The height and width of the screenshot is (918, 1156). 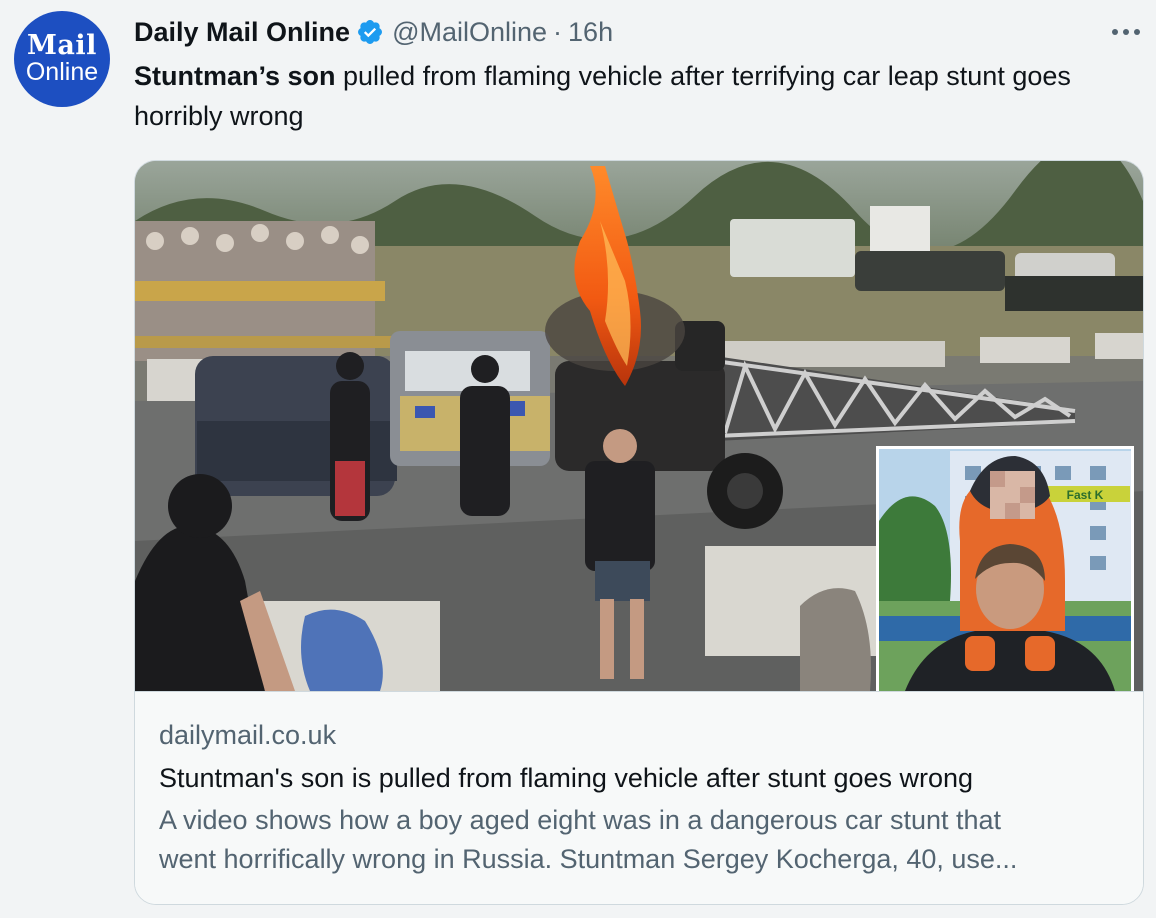 What do you see at coordinates (1126, 32) in the screenshot?
I see `more-options-icon` at bounding box center [1126, 32].